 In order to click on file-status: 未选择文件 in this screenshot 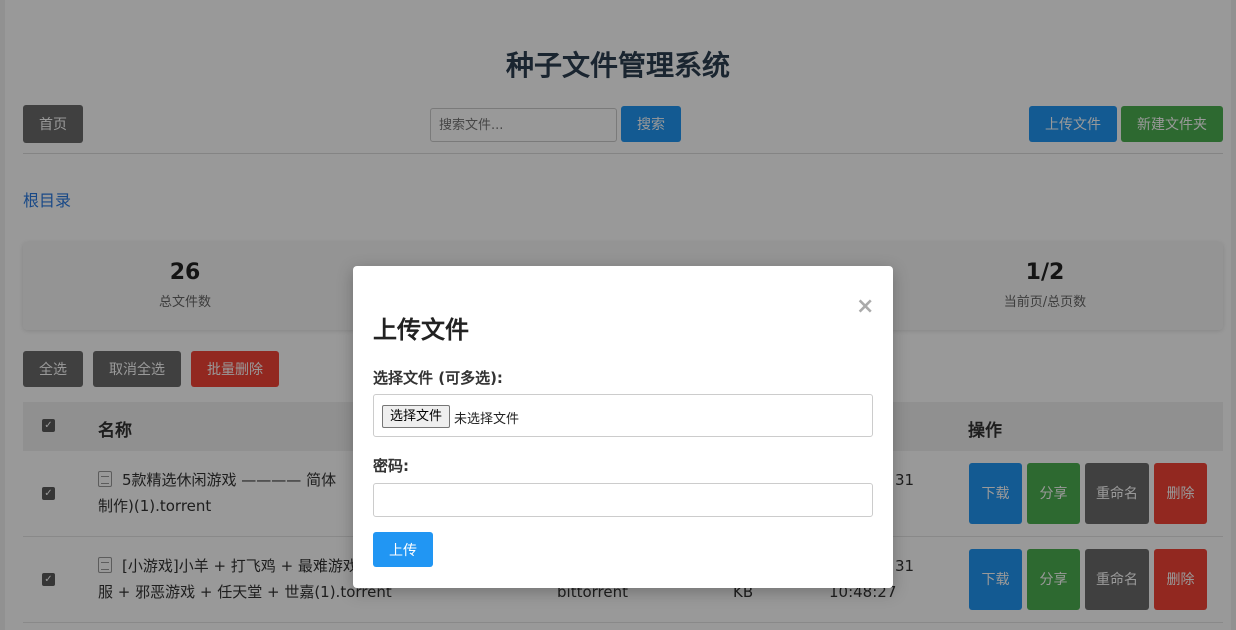, I will do `click(487, 419)`.